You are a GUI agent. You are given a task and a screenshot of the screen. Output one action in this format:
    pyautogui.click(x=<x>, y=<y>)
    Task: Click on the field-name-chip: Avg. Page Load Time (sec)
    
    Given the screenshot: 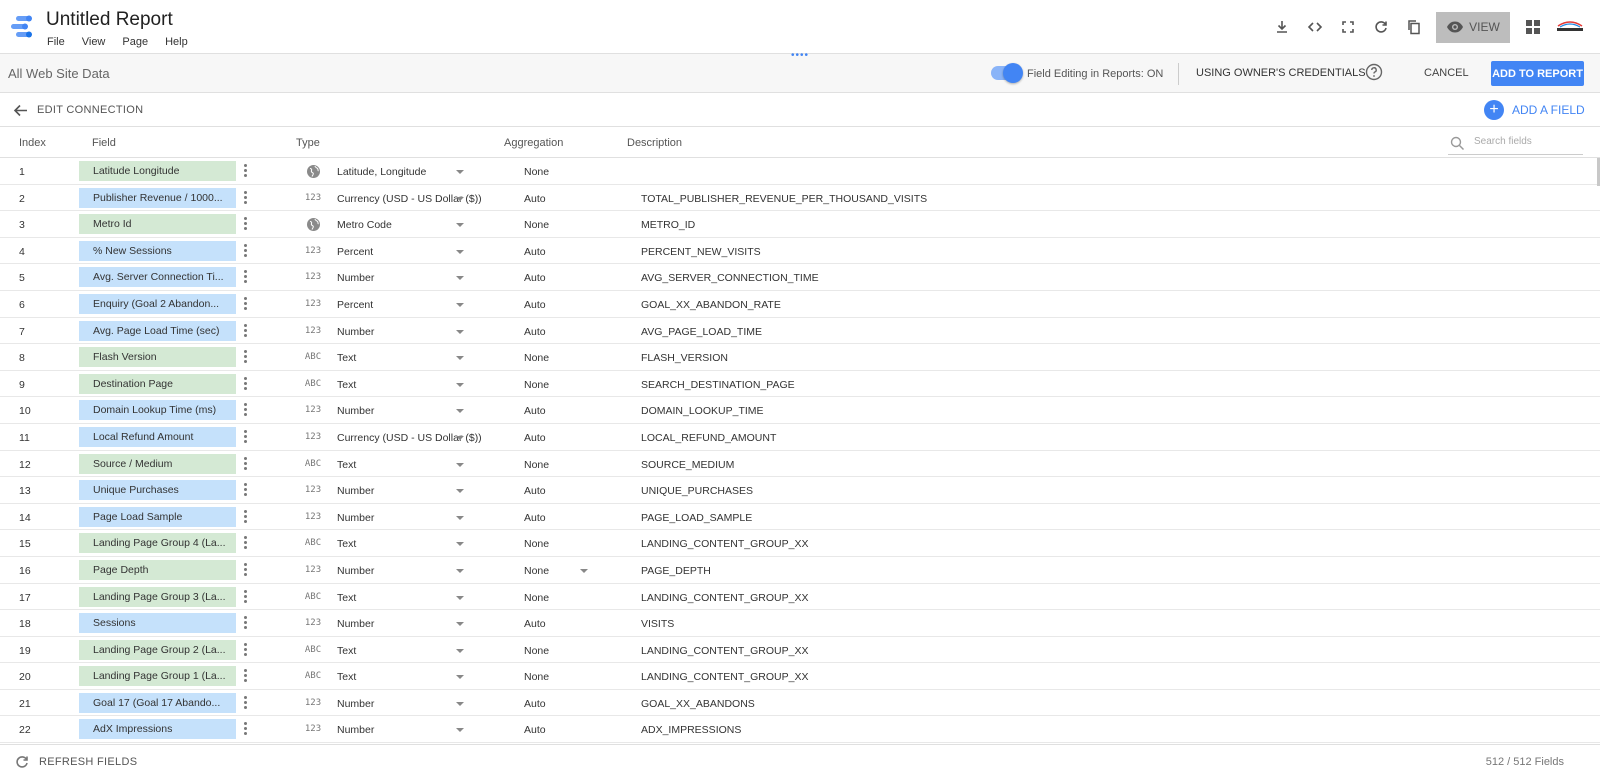 What is the action you would take?
    pyautogui.click(x=157, y=330)
    